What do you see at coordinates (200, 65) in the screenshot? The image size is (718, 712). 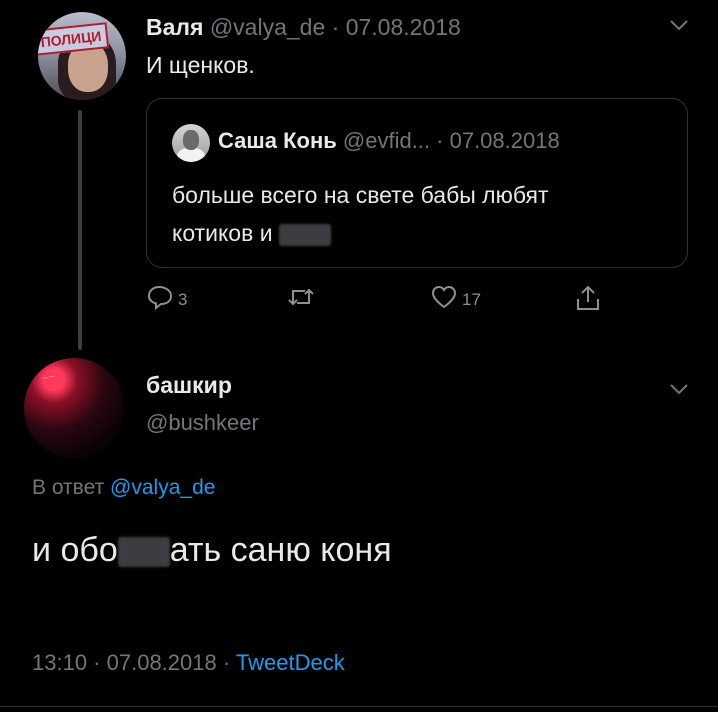 I see `tweet-text: И щенков.` at bounding box center [200, 65].